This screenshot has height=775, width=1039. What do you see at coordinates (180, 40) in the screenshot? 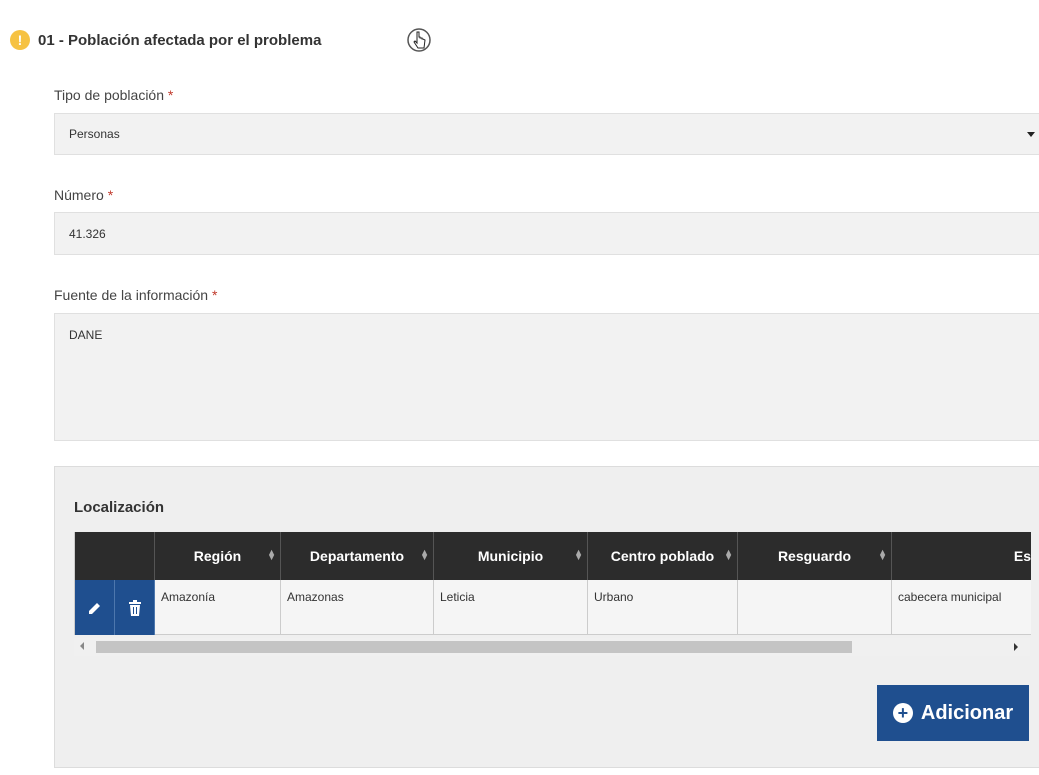
I see `section-title: 01 - Población afectada por el problema` at bounding box center [180, 40].